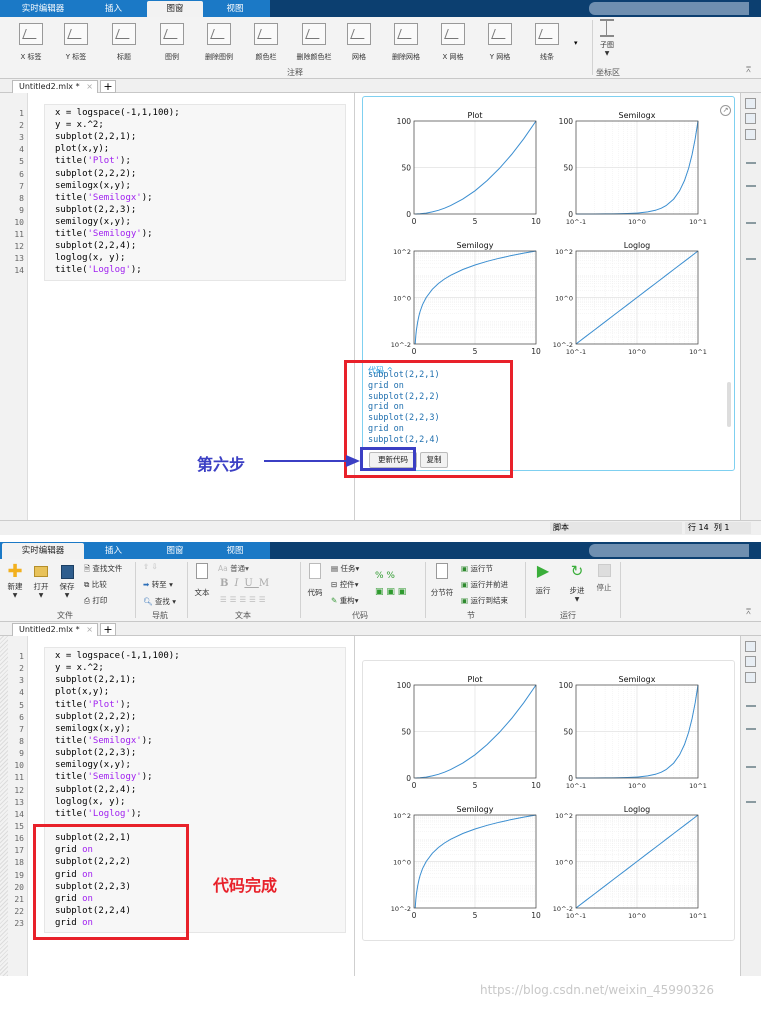 This screenshot has height=1010, width=761. I want to click on code-button: 代码, so click(315, 580).